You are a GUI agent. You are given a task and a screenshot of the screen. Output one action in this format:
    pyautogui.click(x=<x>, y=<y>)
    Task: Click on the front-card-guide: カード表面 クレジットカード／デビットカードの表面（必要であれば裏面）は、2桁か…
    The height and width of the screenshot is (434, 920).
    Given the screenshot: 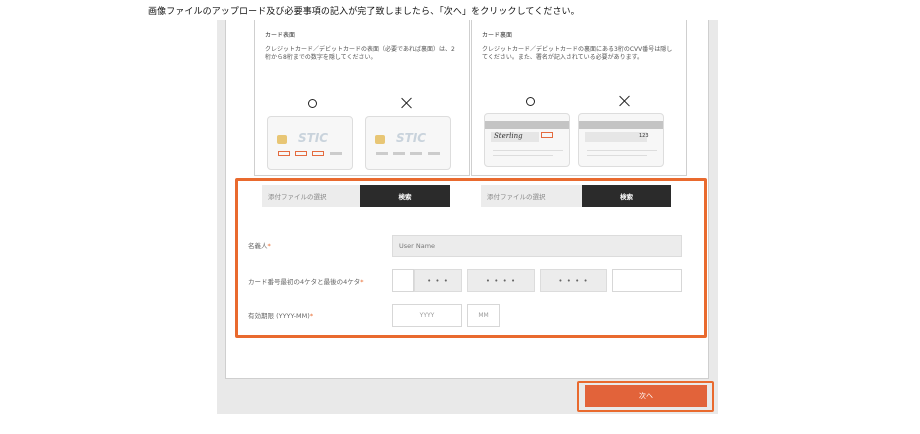 What is the action you would take?
    pyautogui.click(x=362, y=98)
    